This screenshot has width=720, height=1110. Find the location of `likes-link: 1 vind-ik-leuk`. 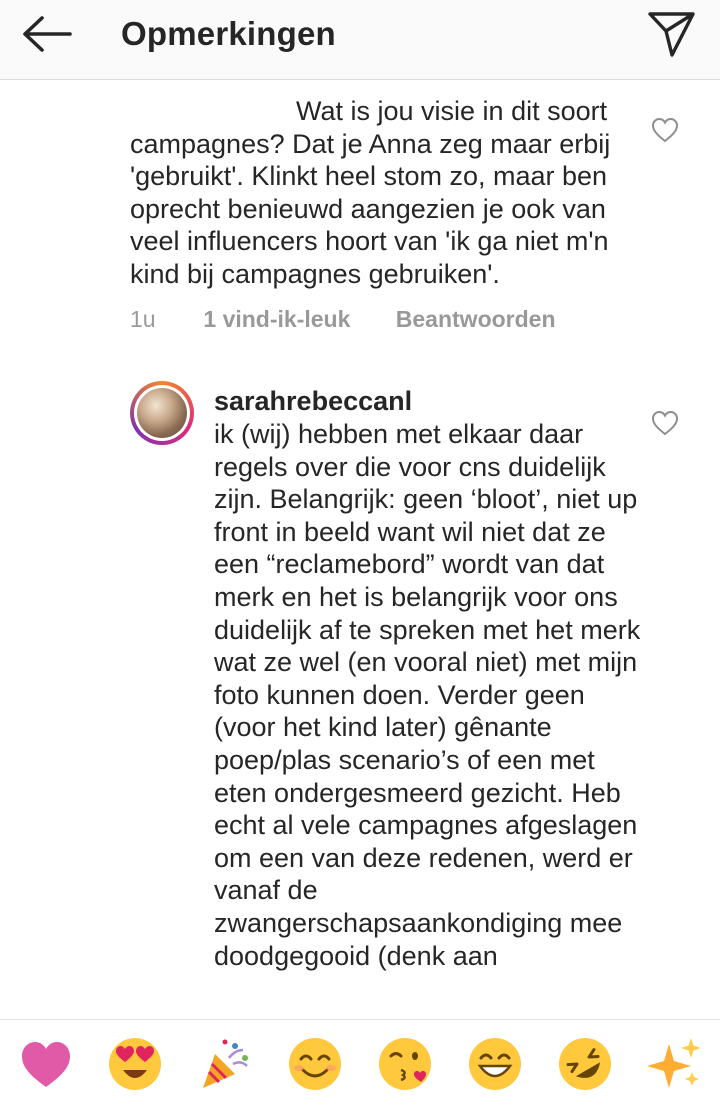

likes-link: 1 vind-ik-leuk is located at coordinates (296, 319).